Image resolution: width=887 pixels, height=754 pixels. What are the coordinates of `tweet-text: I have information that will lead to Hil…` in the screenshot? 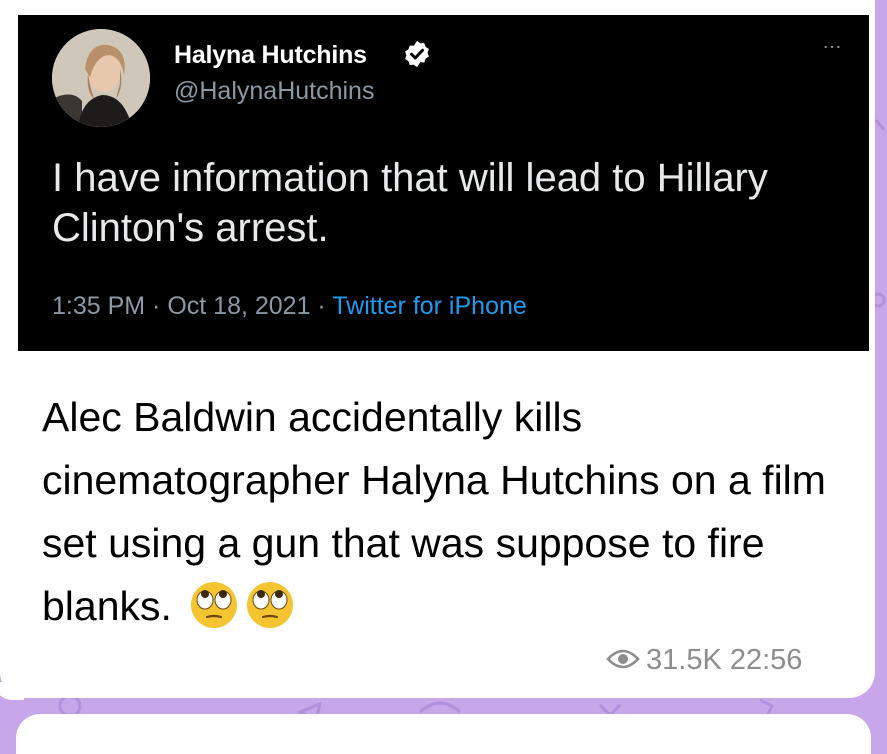 It's located at (410, 203).